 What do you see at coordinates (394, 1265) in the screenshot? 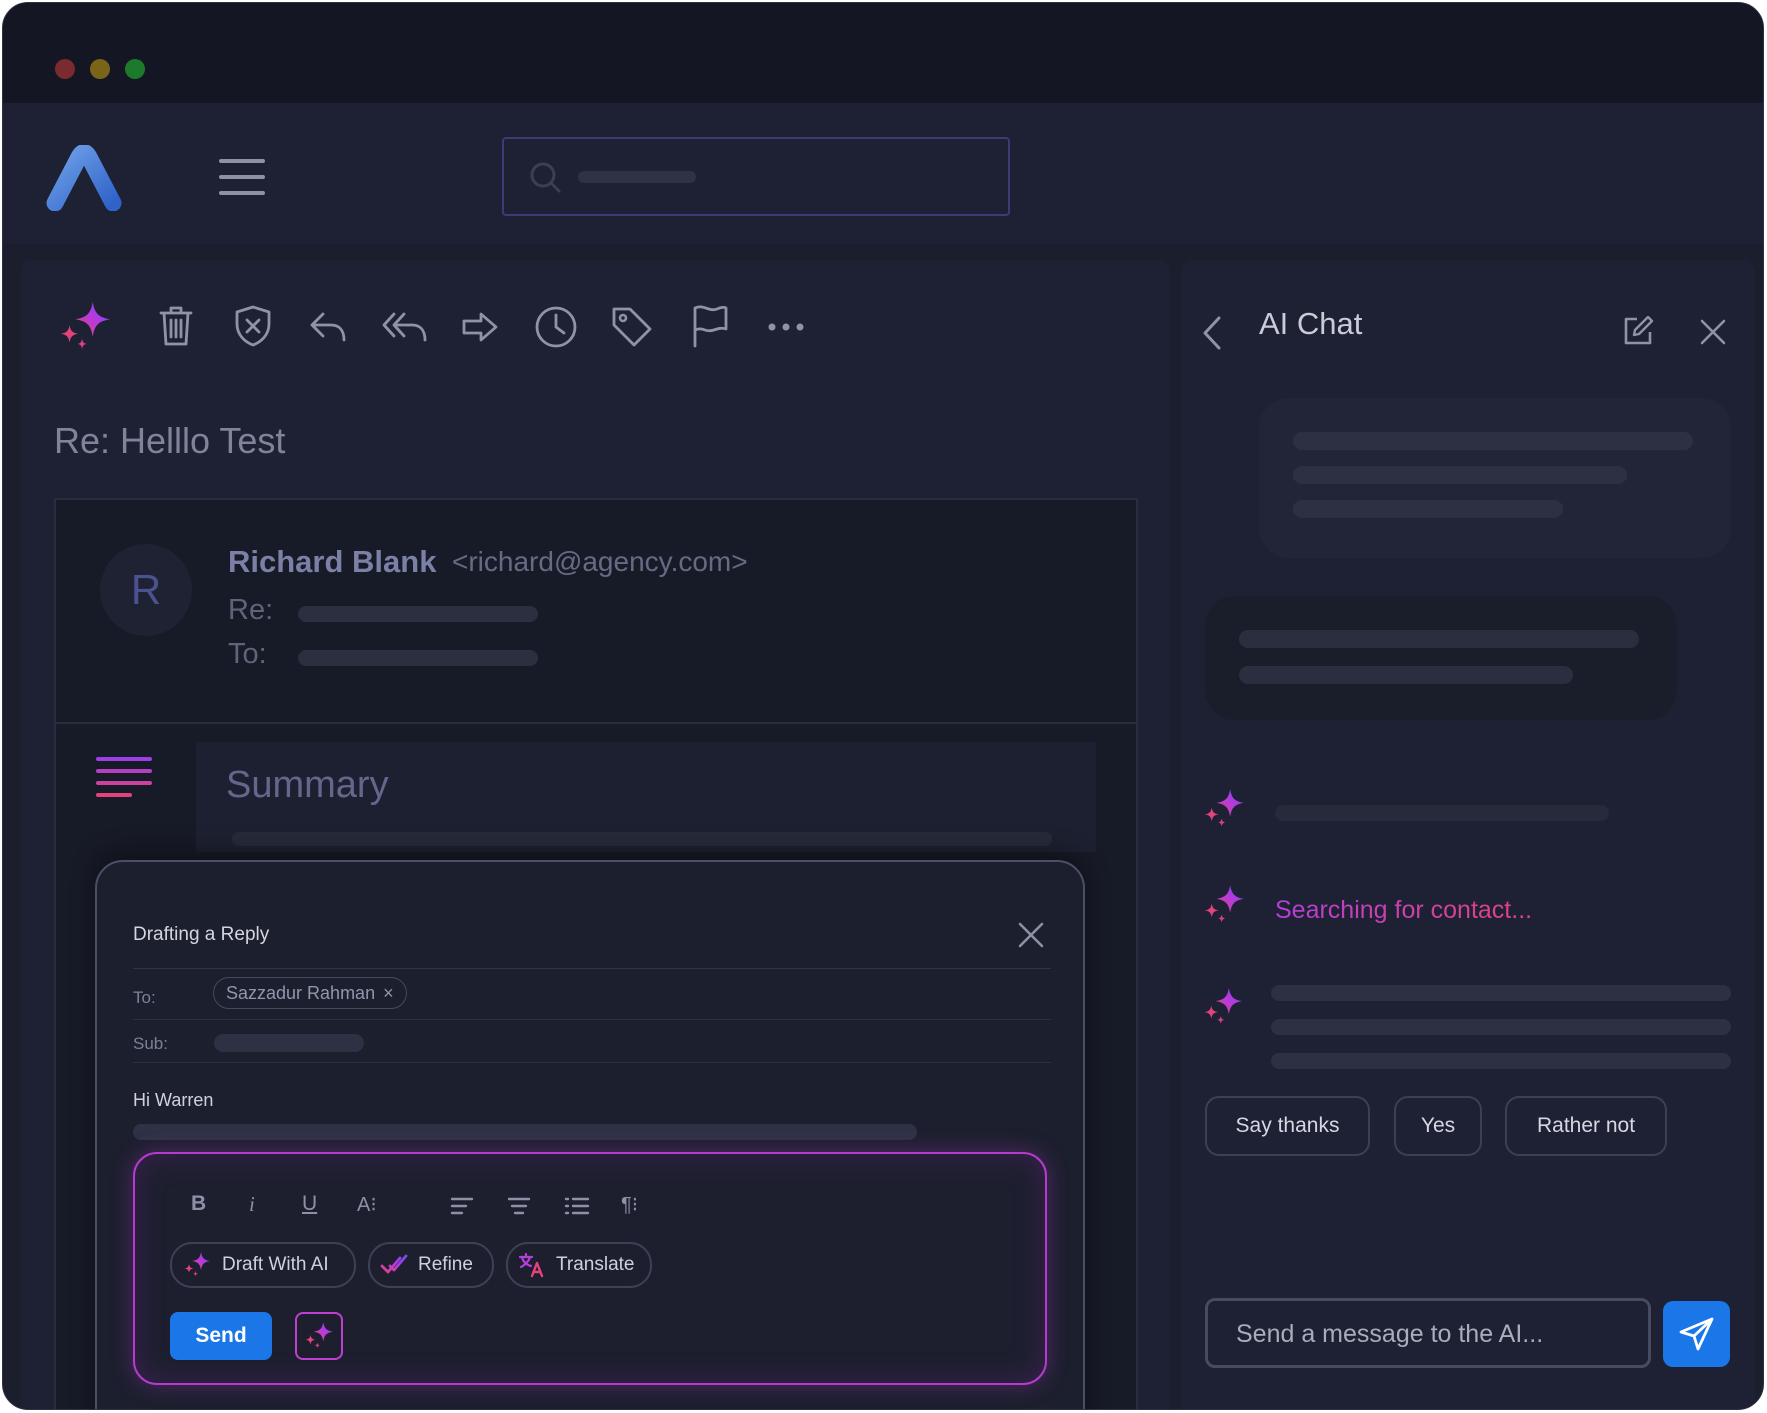
I see `refine-check-icon` at bounding box center [394, 1265].